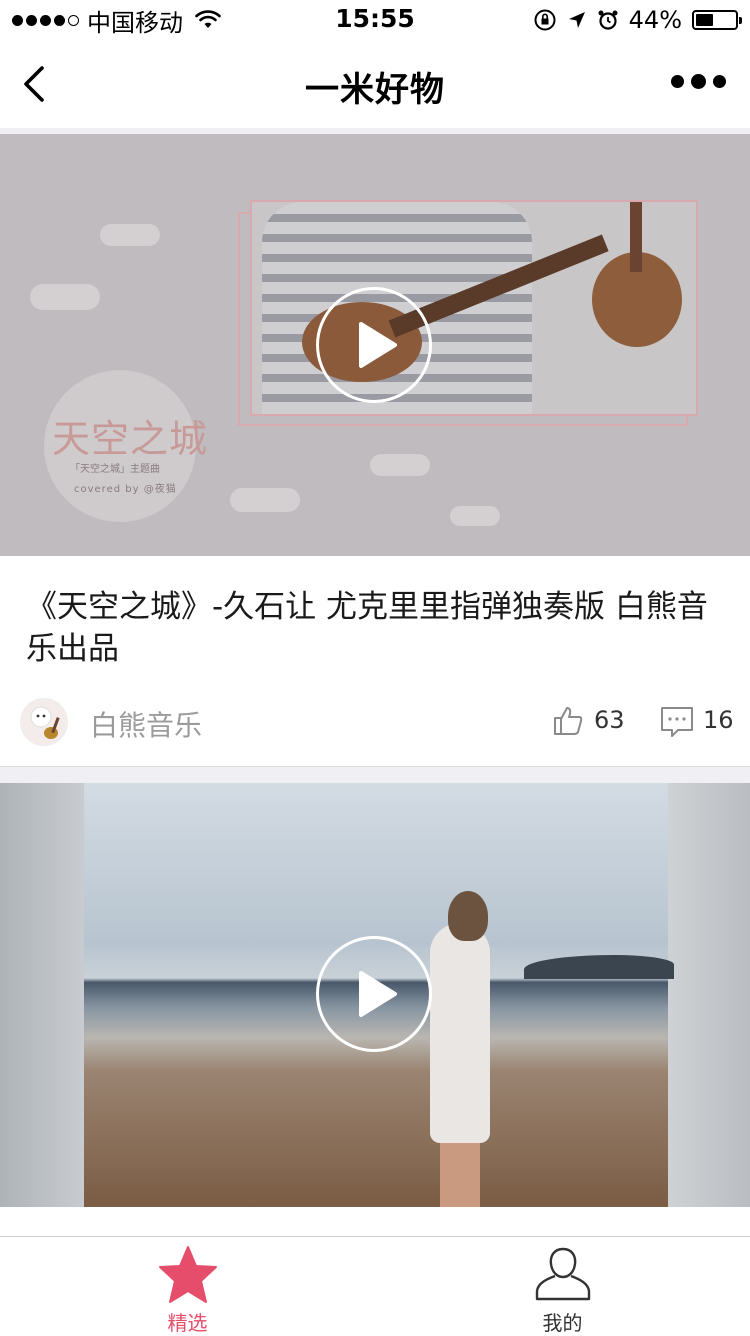 This screenshot has width=750, height=1336. Describe the element at coordinates (576, 20) in the screenshot. I see `location-arrow-icon` at that location.